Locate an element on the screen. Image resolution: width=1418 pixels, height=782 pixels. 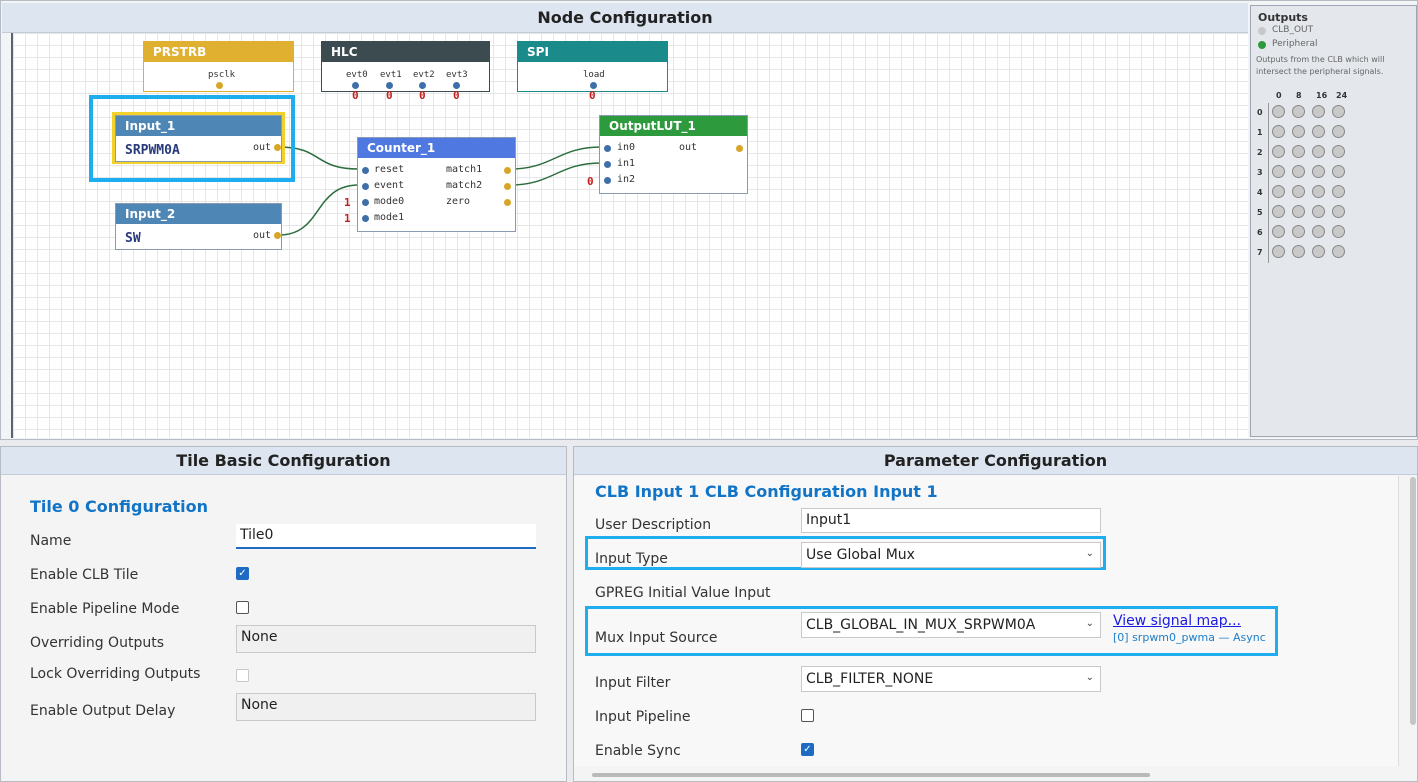
lock-overriding-outputs-checkbox is located at coordinates (242, 675).